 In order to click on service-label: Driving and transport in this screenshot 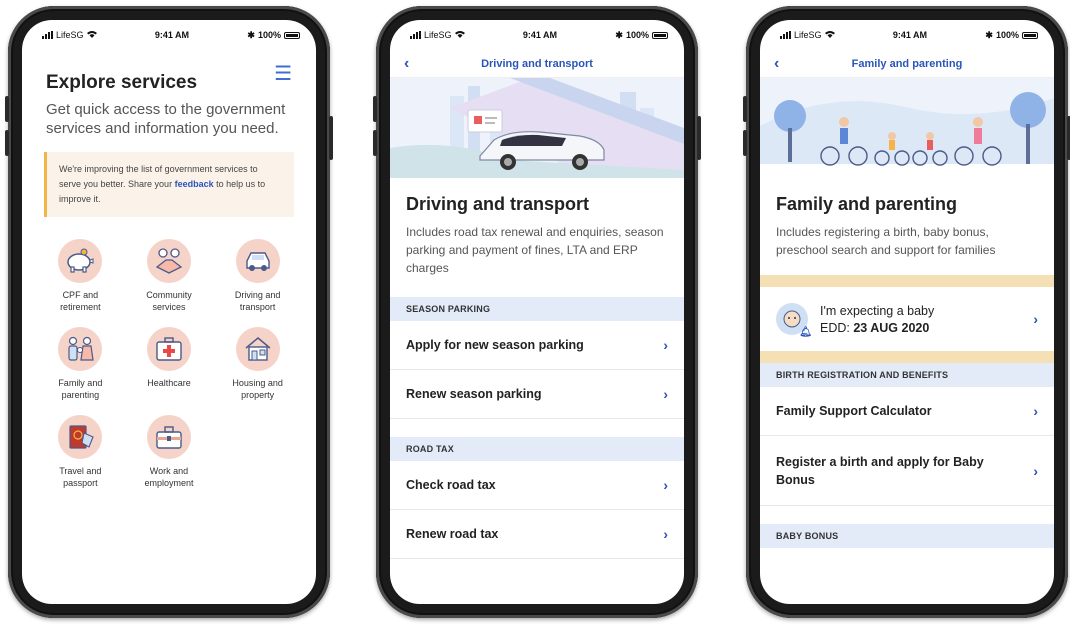, I will do `click(257, 301)`.